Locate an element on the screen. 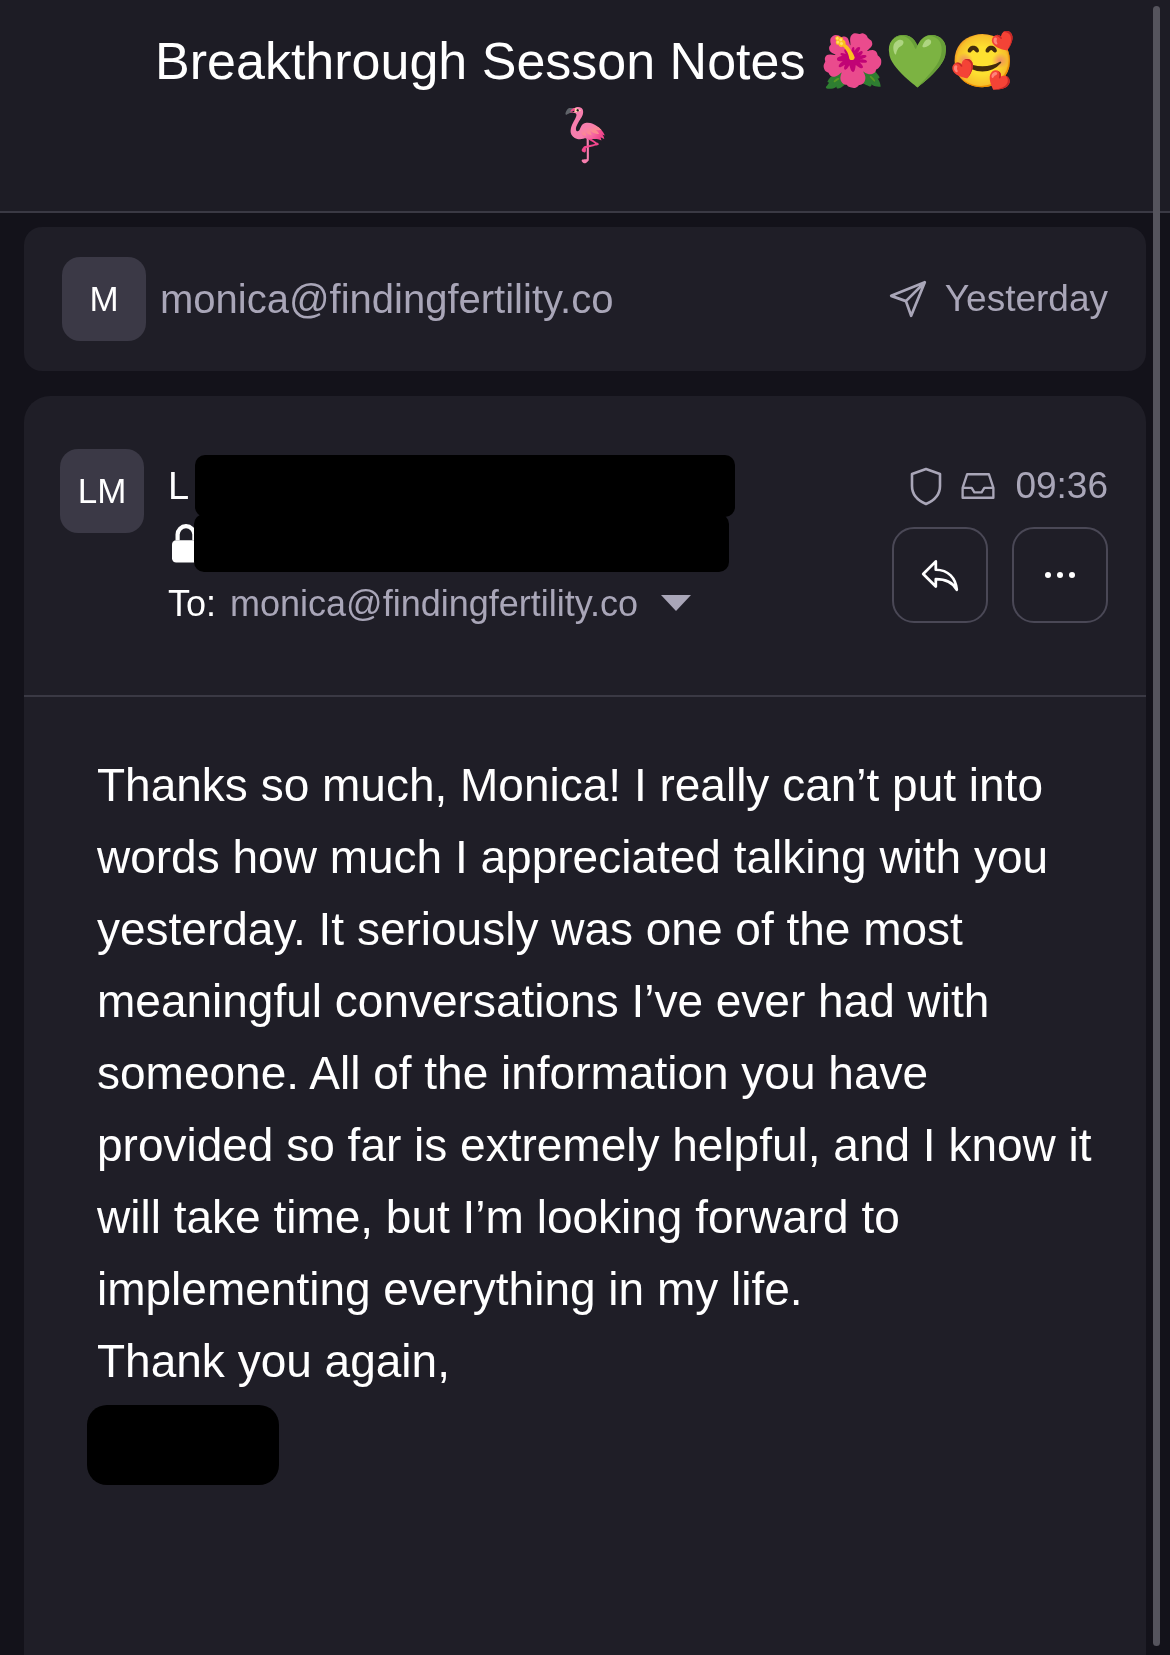 This screenshot has height=1655, width=1170. caret-icon is located at coordinates (676, 604).